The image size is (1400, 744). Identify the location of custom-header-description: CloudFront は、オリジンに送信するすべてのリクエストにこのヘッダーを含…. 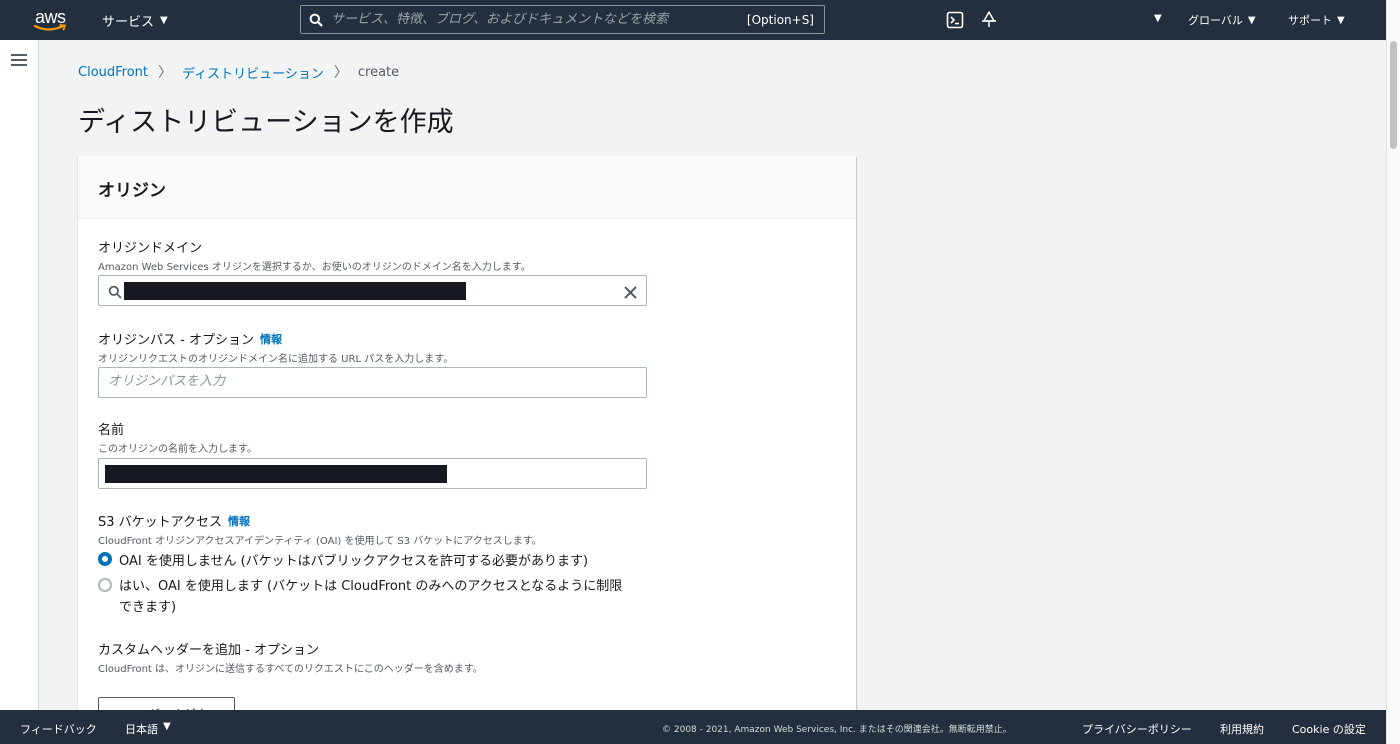
(290, 669).